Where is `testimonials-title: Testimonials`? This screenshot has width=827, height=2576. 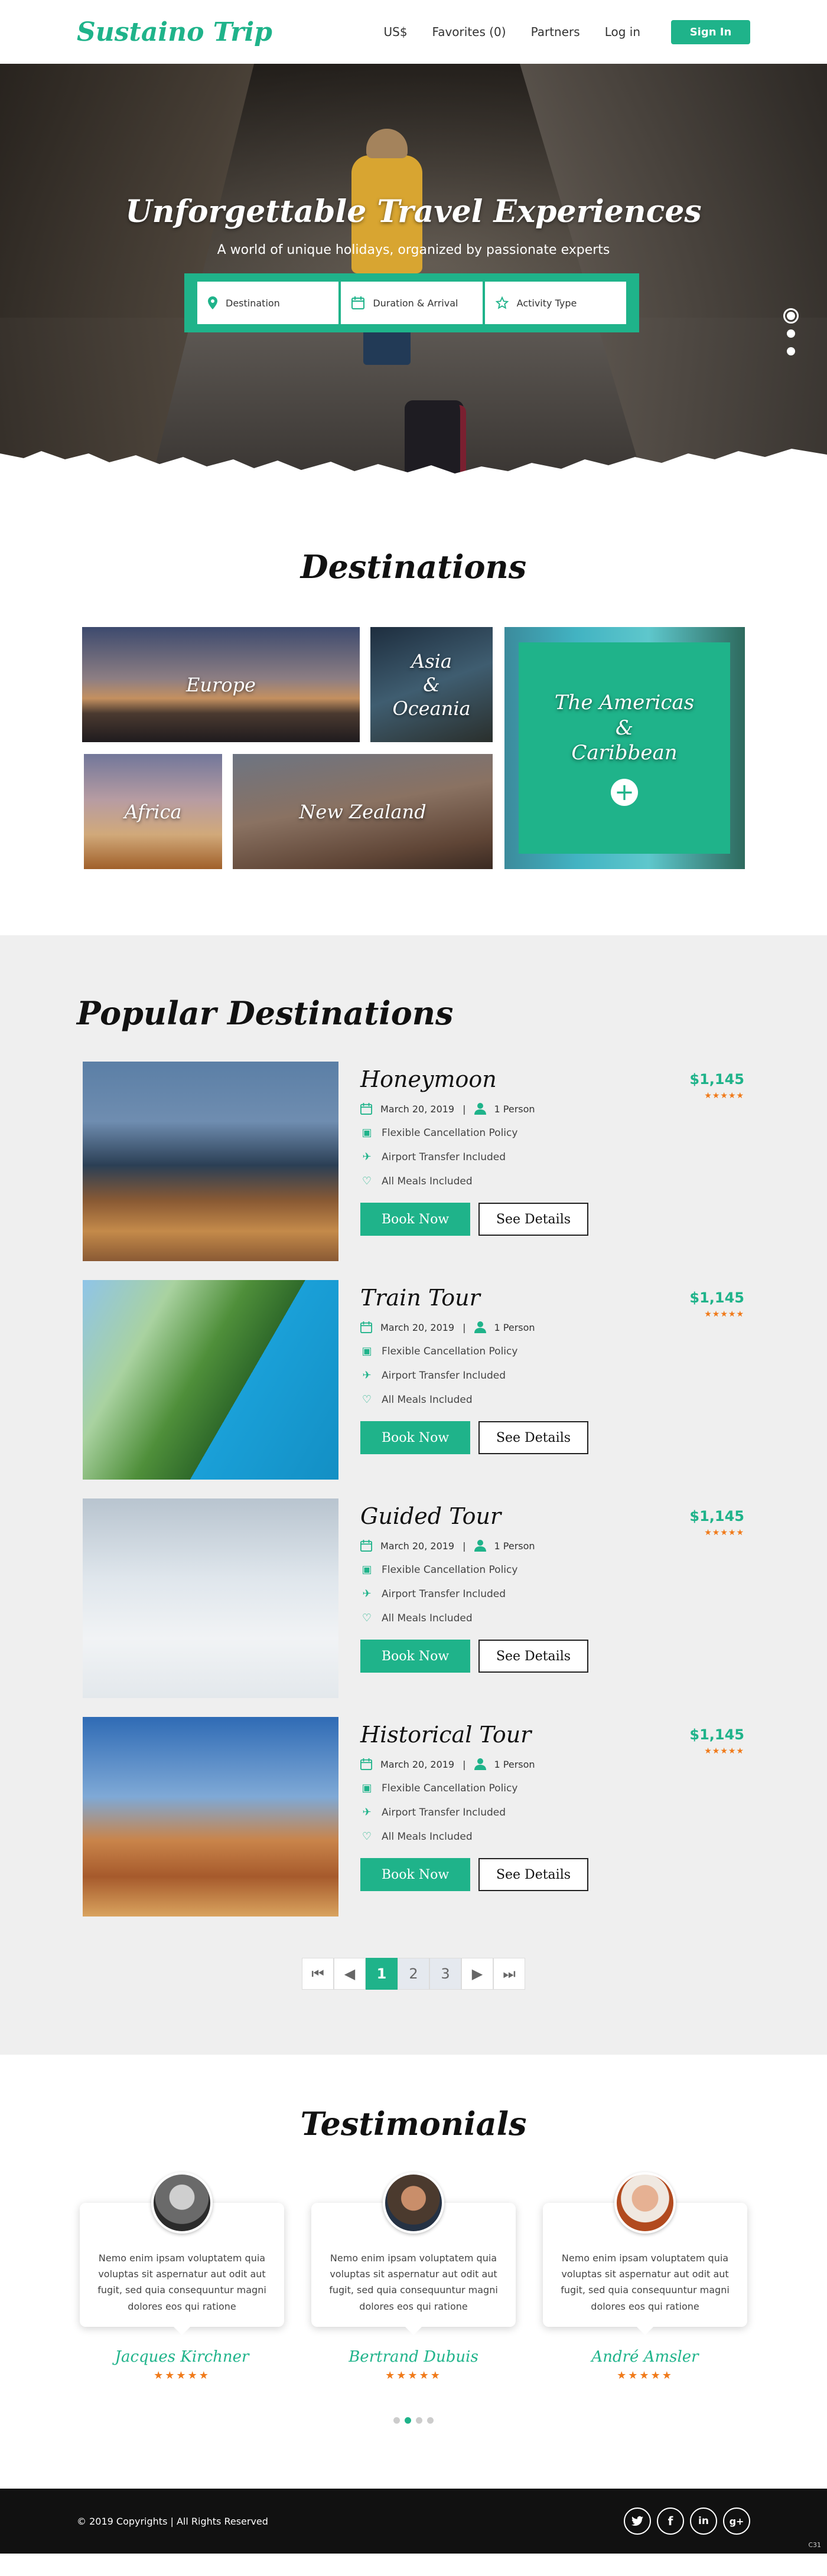 testimonials-title: Testimonials is located at coordinates (413, 2124).